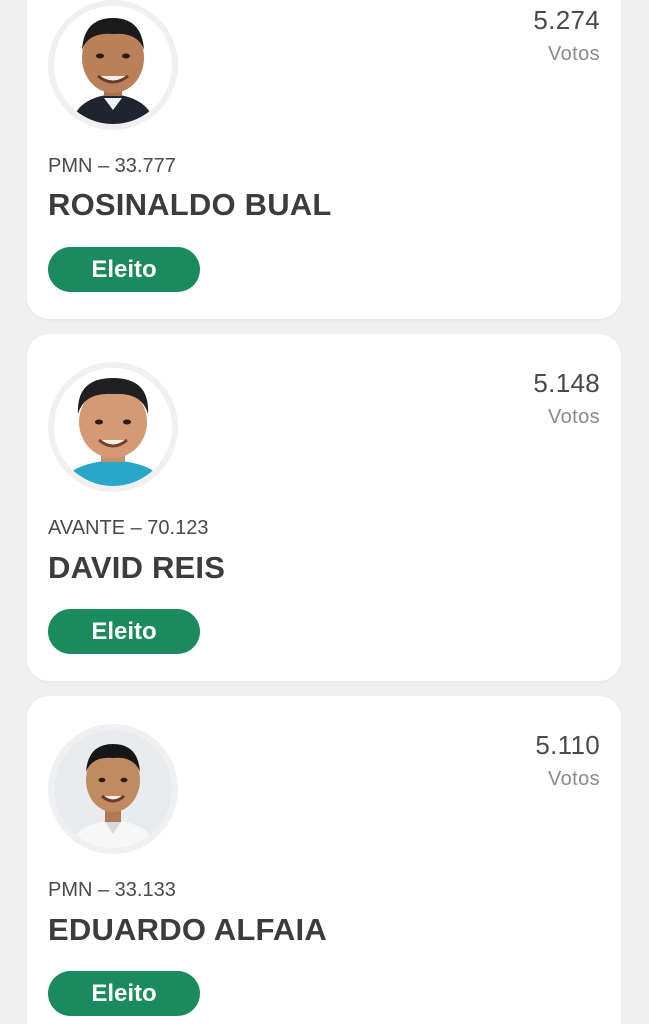  Describe the element at coordinates (566, 383) in the screenshot. I see `vote-count: 5.148` at that location.